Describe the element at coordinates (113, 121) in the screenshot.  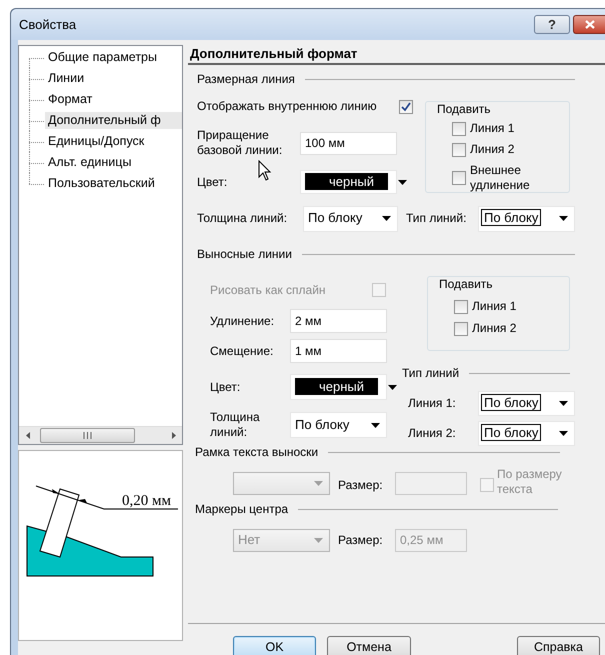
I see `tree-item: Дополнительный ф` at that location.